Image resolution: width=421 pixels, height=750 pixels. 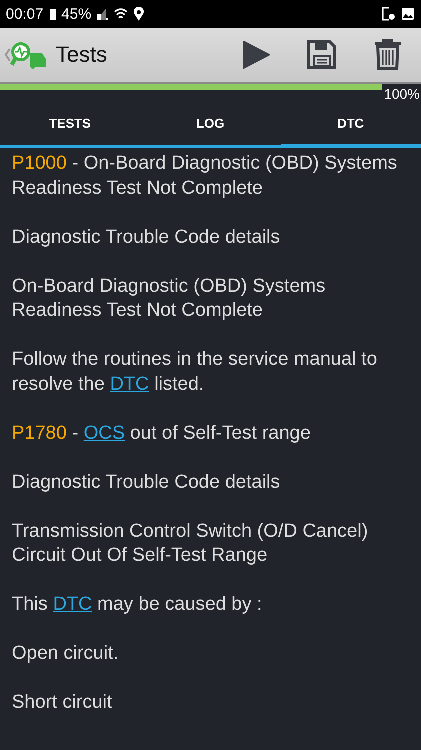 What do you see at coordinates (138, 605) in the screenshot?
I see `paragraph: This DTC may be caused by :` at bounding box center [138, 605].